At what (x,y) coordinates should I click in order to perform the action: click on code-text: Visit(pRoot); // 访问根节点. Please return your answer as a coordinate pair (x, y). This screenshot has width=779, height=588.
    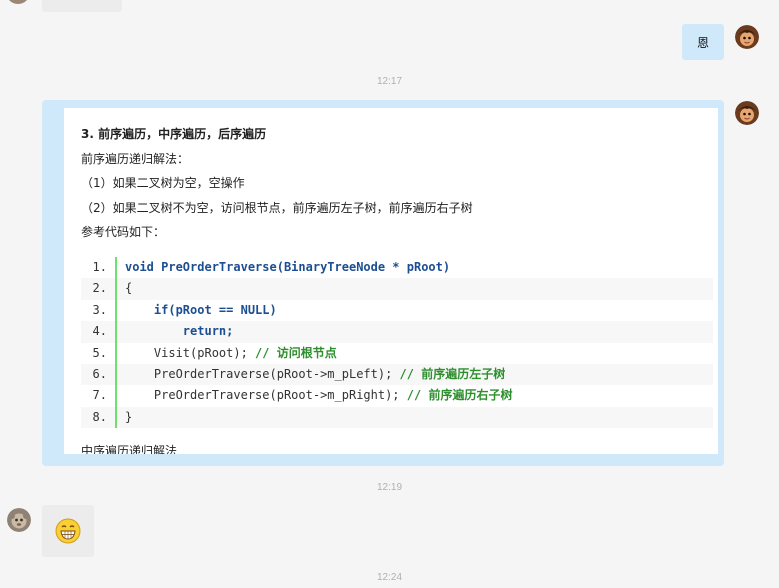
    Looking at the image, I should click on (231, 352).